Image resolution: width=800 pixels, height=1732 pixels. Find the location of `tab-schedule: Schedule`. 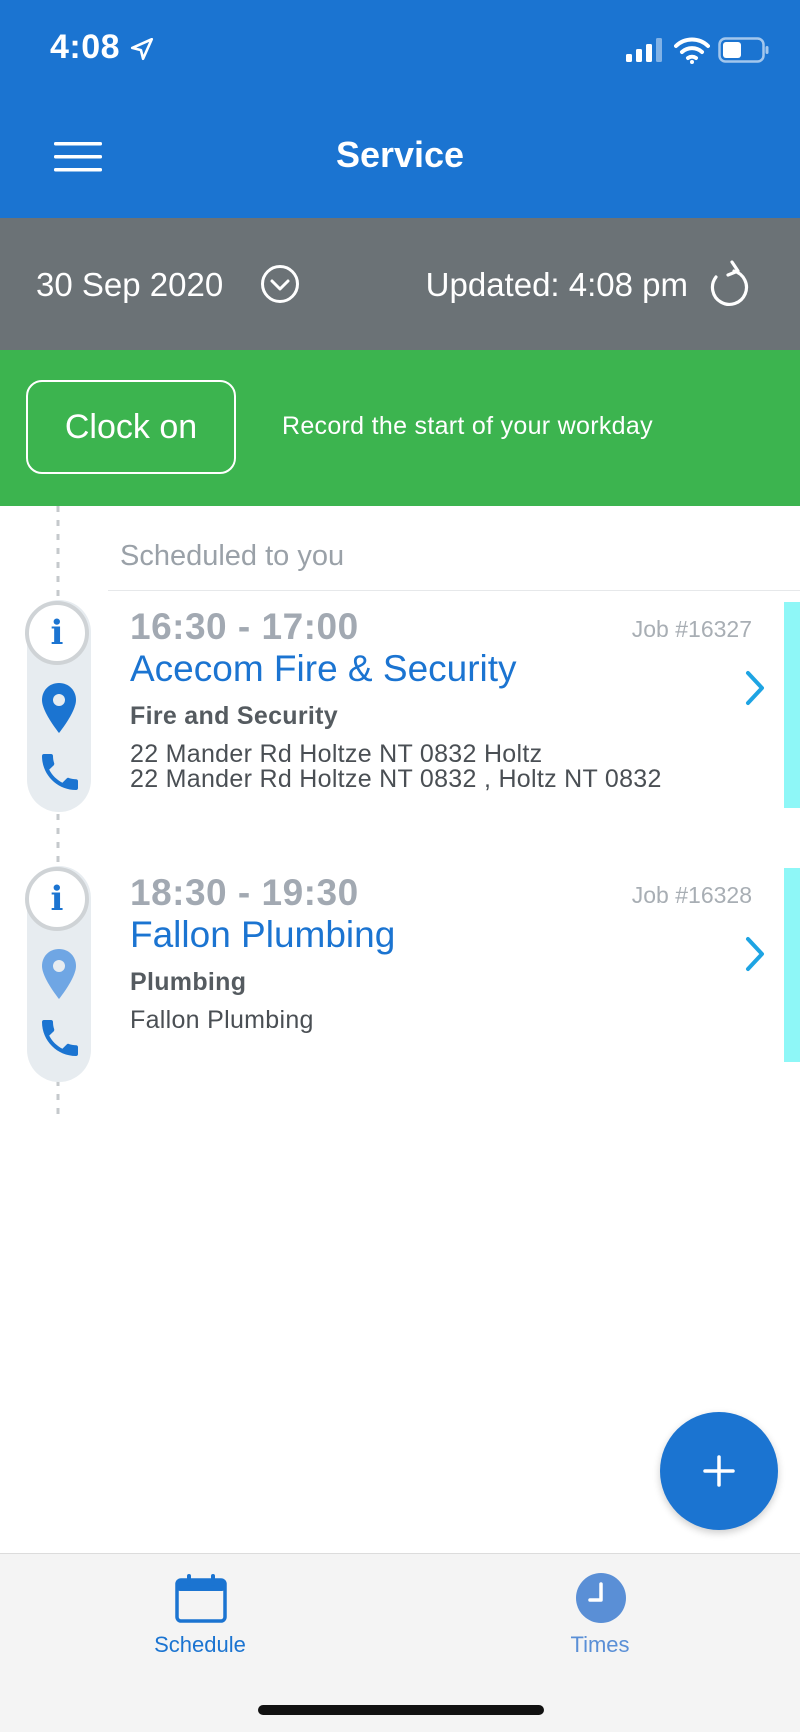

tab-schedule: Schedule is located at coordinates (200, 1609).